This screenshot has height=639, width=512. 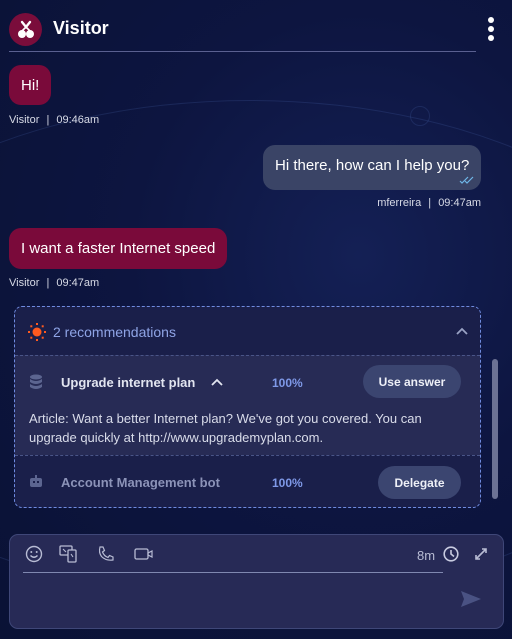 What do you see at coordinates (451, 554) in the screenshot?
I see `clock-icon` at bounding box center [451, 554].